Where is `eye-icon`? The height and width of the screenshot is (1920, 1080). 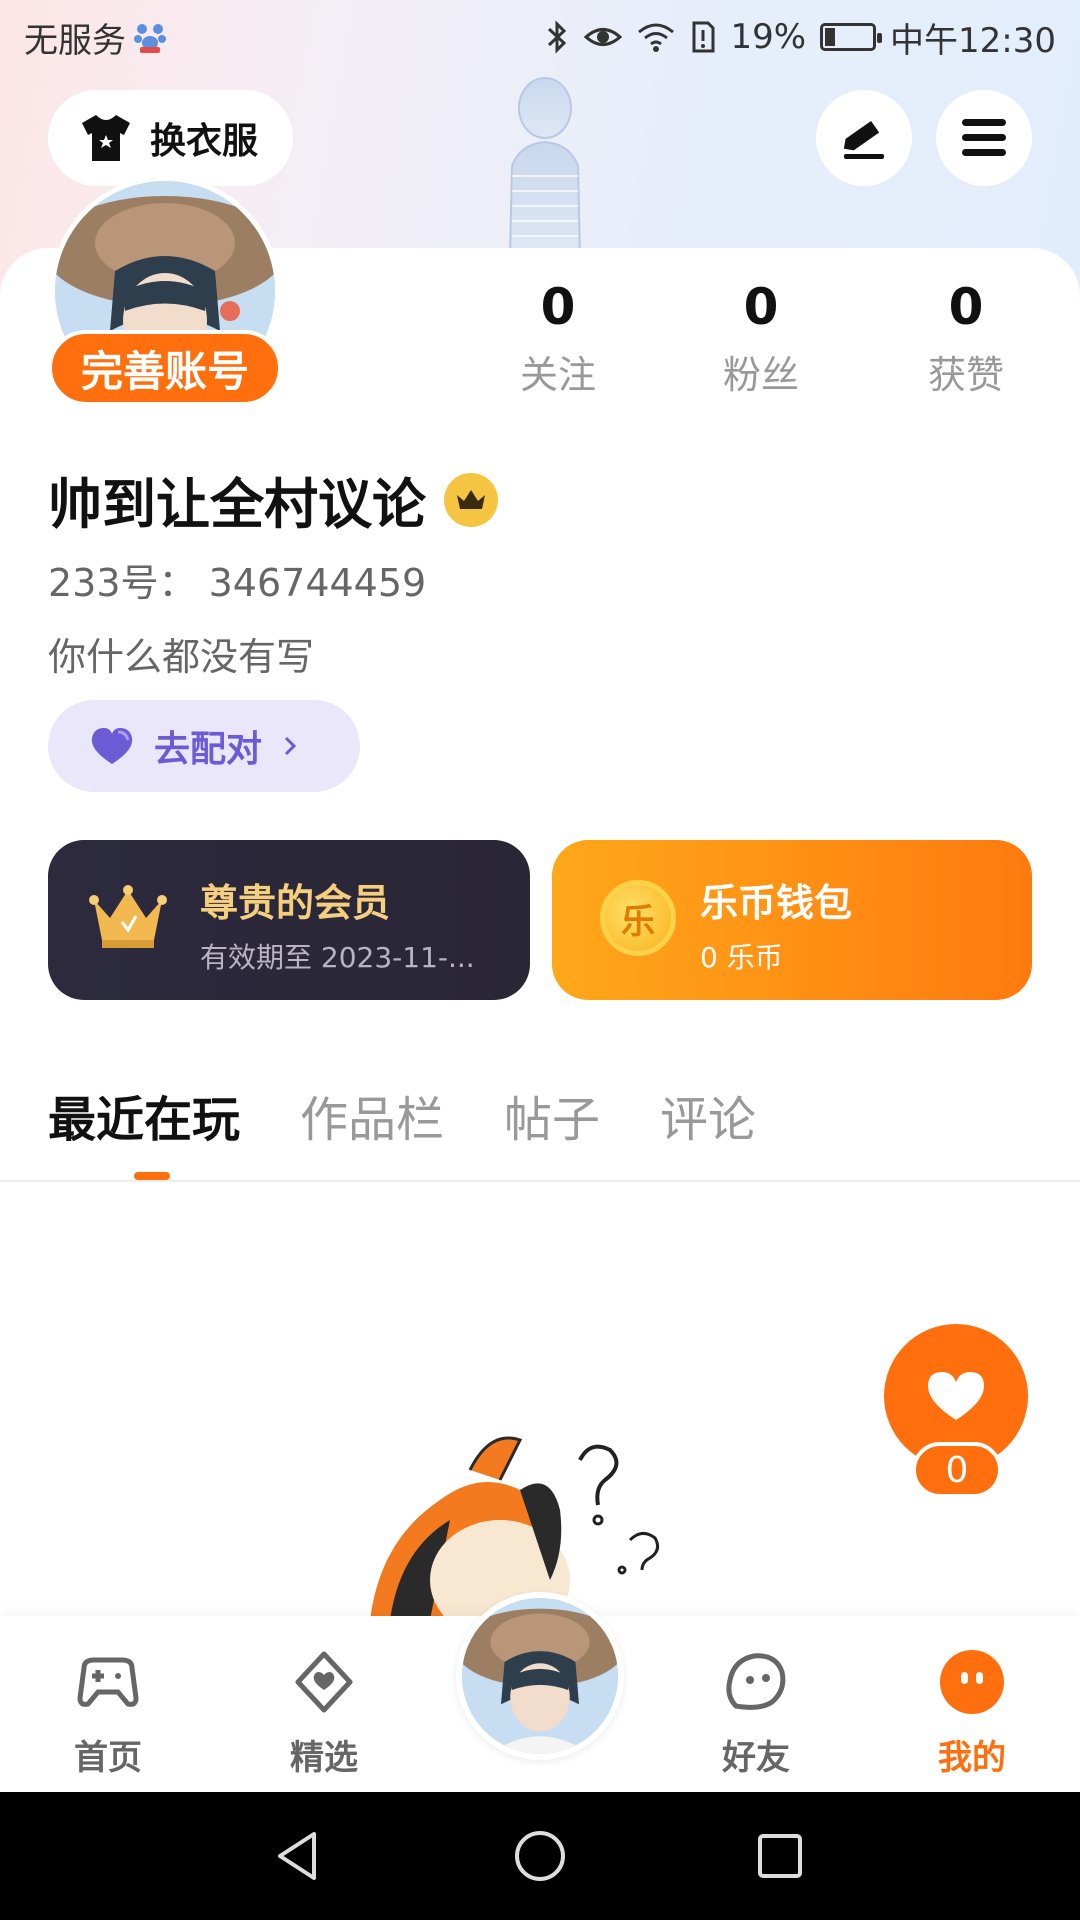
eye-icon is located at coordinates (603, 37).